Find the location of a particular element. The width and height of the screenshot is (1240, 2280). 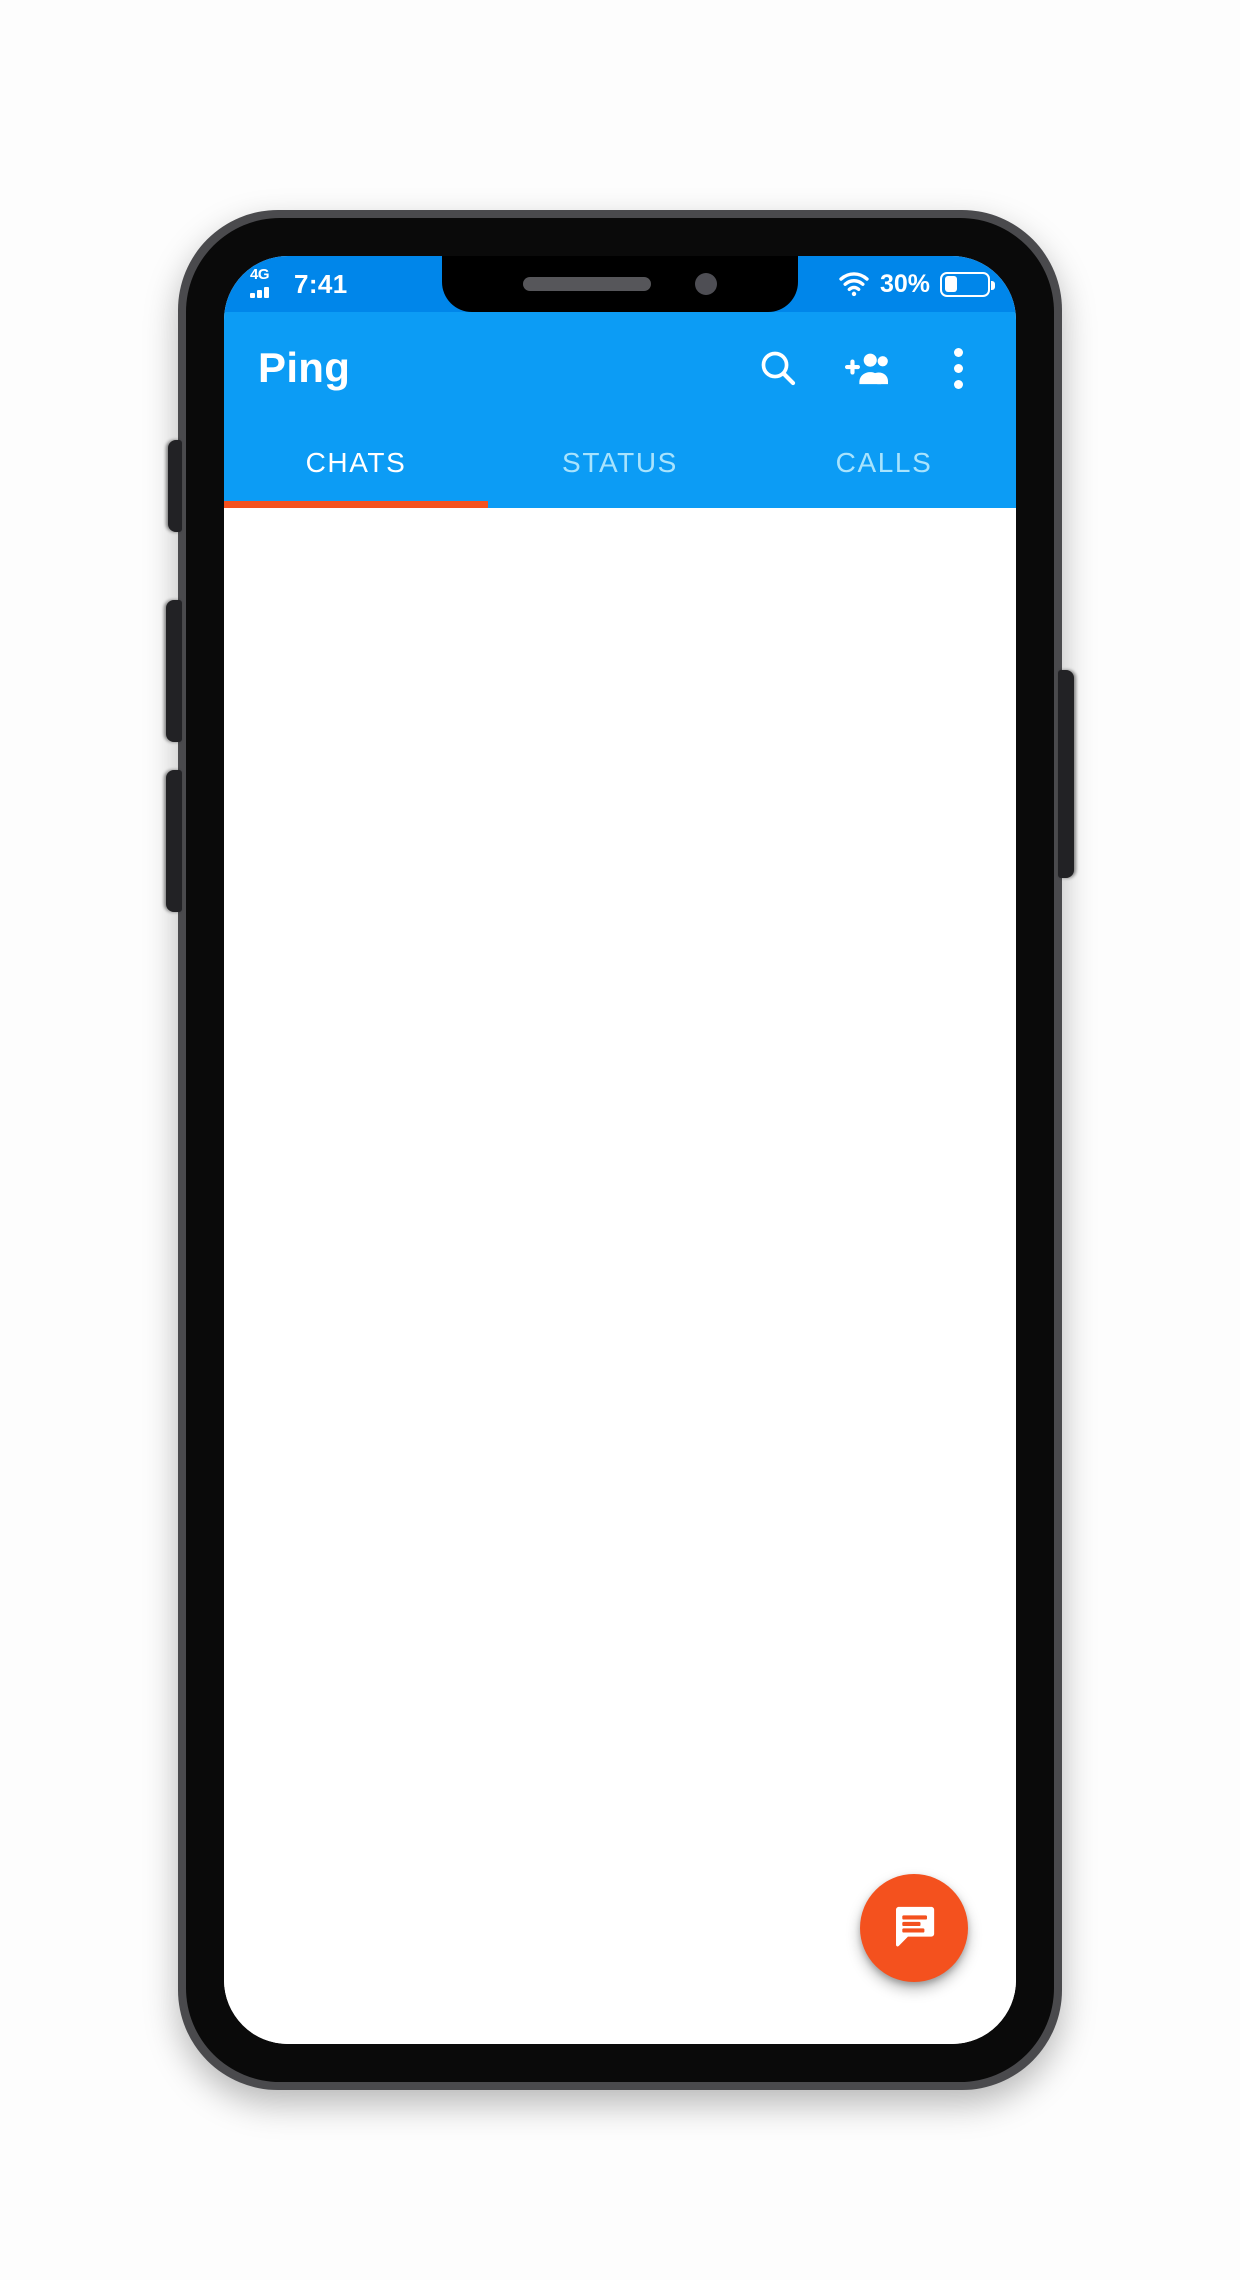

tab-calls: CALLS is located at coordinates (884, 466).